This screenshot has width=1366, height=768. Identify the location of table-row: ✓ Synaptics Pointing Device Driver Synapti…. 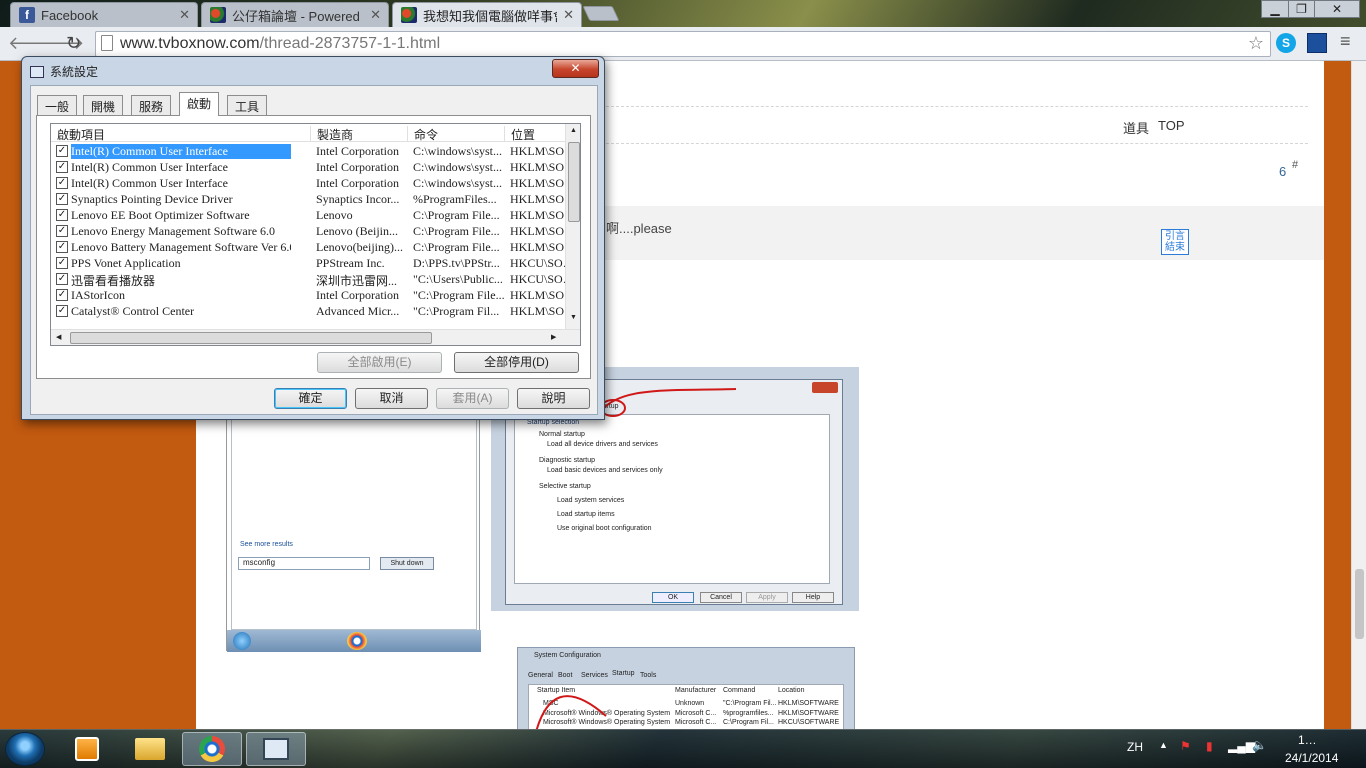
(308, 199).